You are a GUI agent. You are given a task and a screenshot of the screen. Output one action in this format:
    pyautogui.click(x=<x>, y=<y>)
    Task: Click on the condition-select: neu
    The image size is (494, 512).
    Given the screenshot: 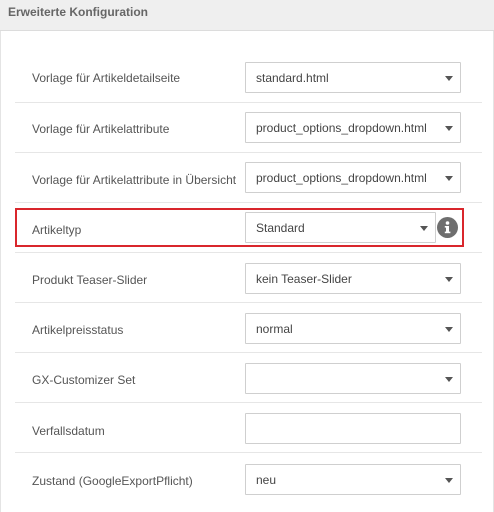 What is the action you would take?
    pyautogui.click(x=353, y=479)
    